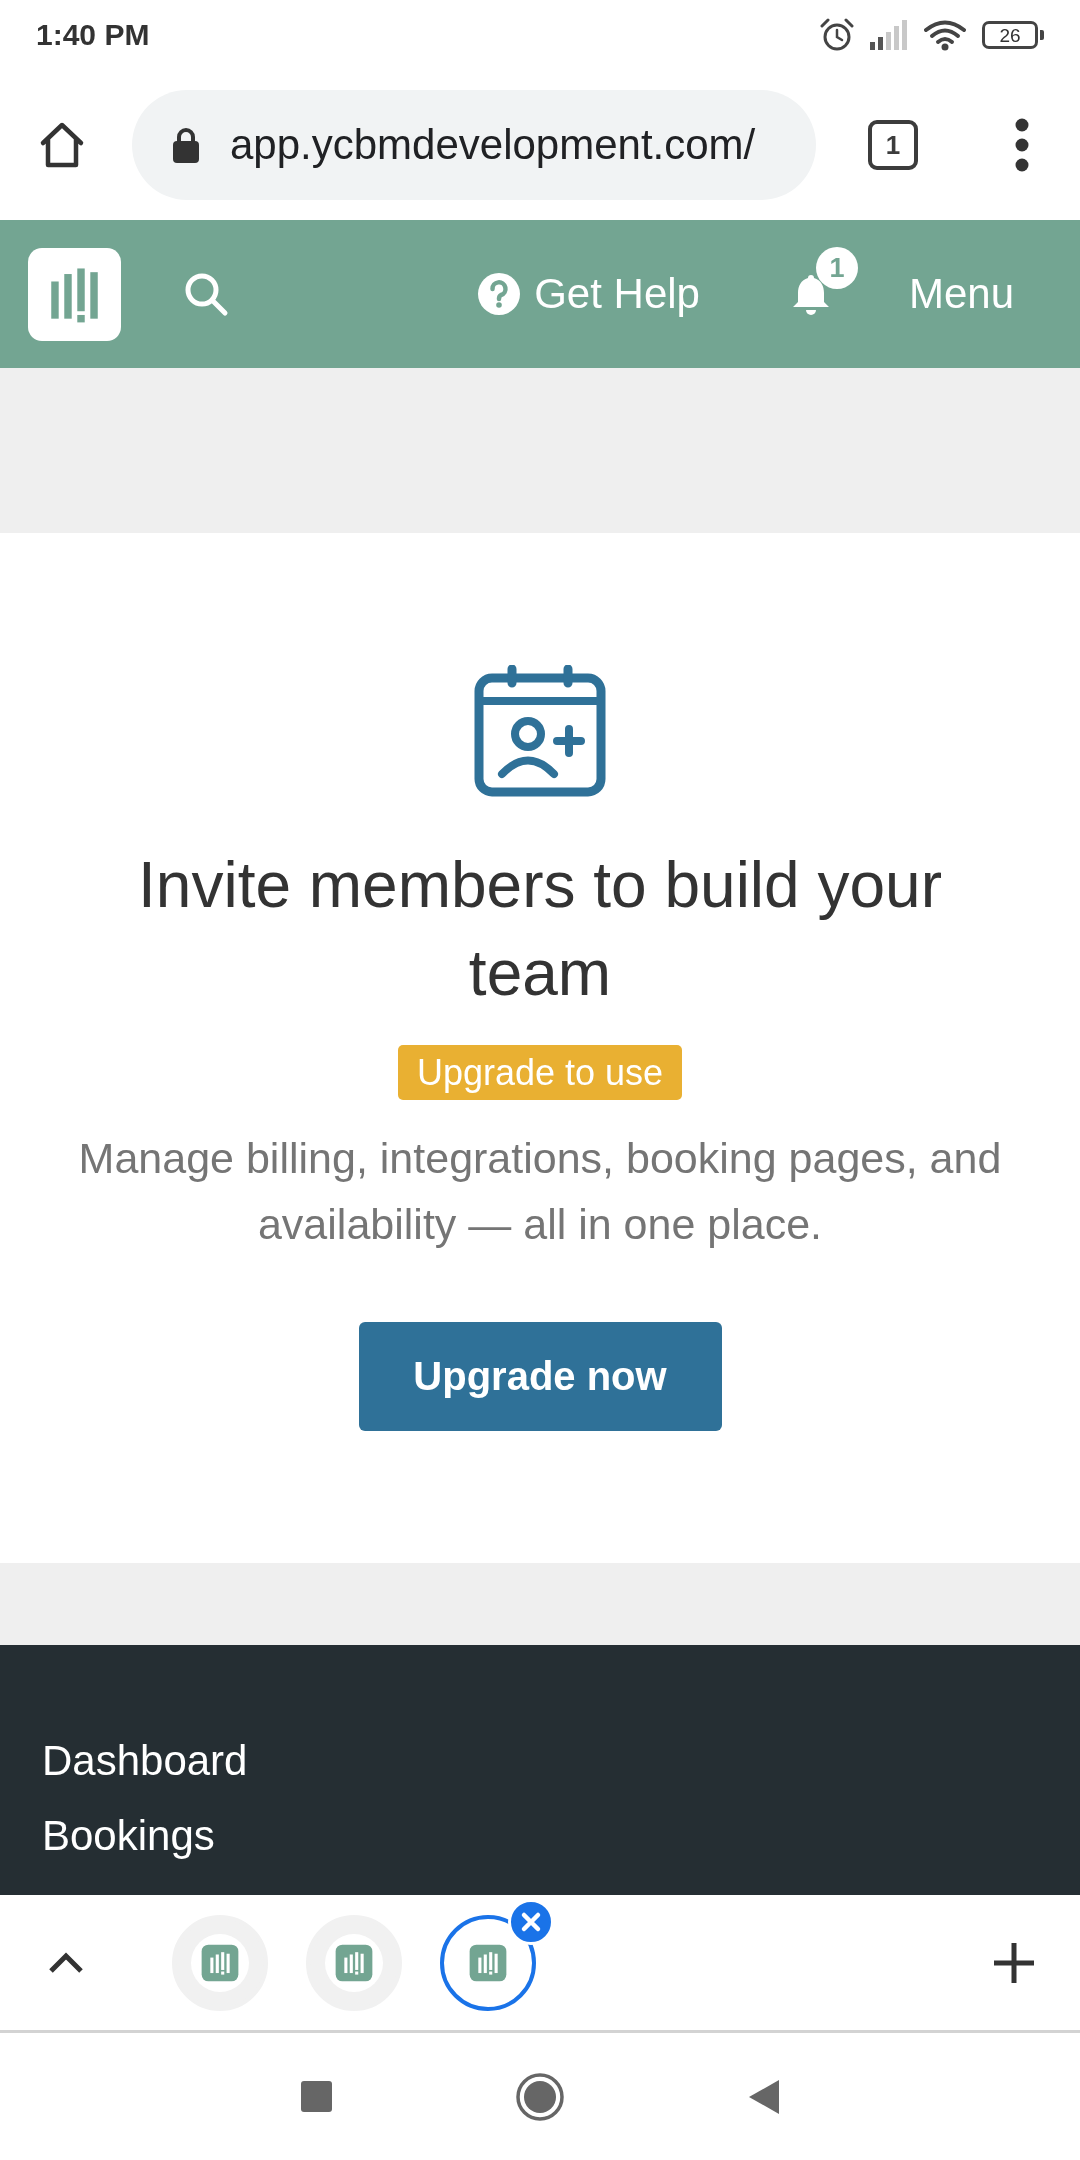  I want to click on alarm-clock-icon, so click(837, 35).